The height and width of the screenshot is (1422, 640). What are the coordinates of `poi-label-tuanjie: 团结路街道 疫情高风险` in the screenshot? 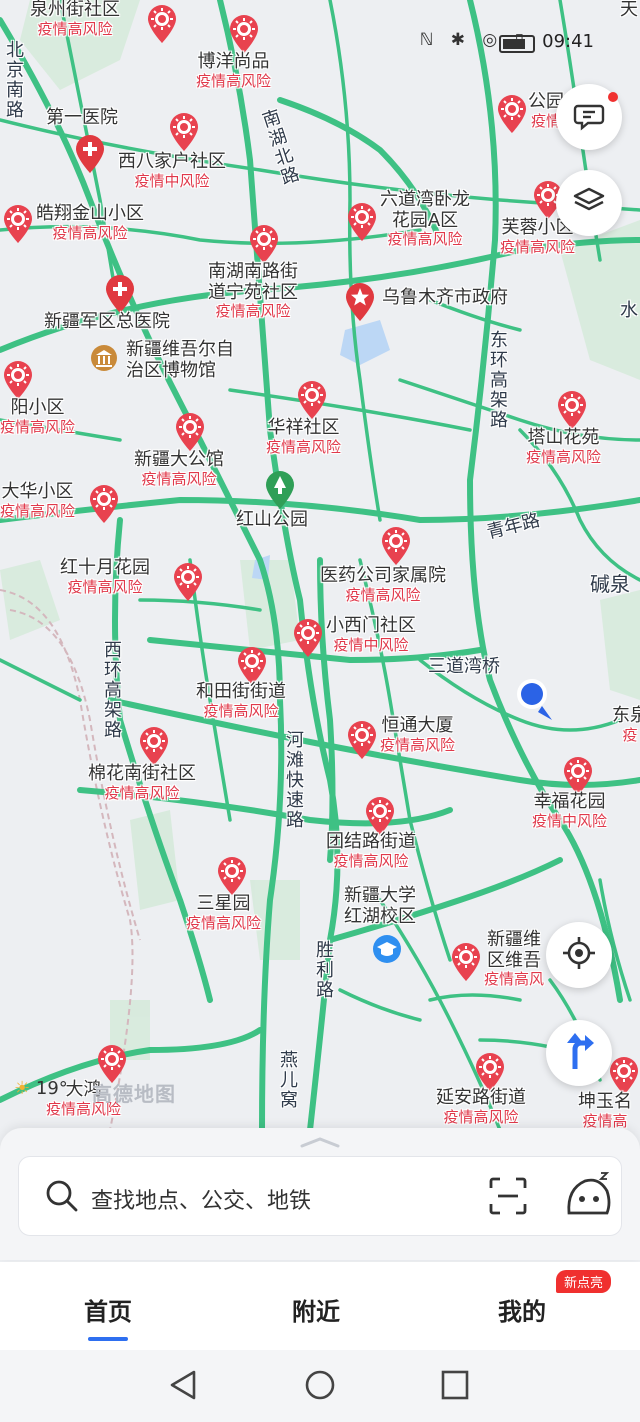 It's located at (371, 850).